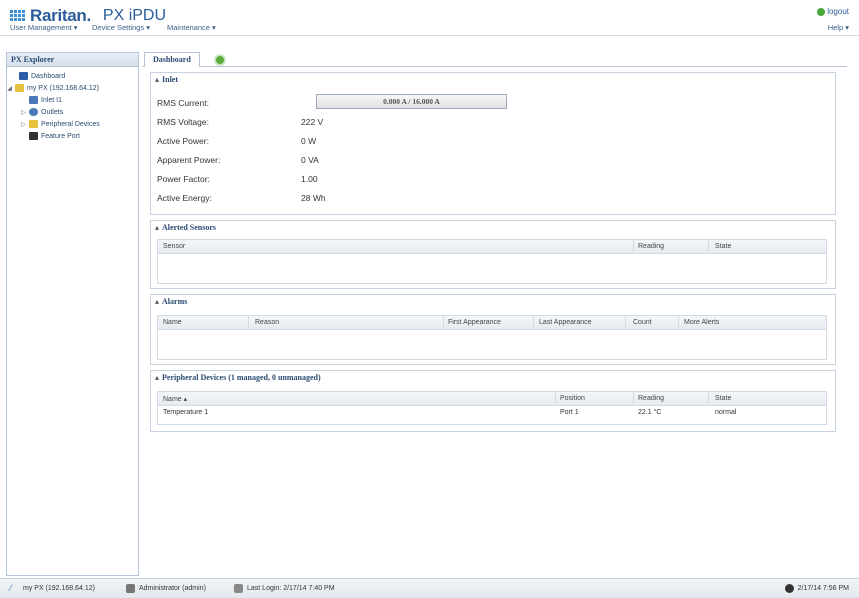 Image resolution: width=859 pixels, height=598 pixels. I want to click on column-sensor: Sensor, so click(174, 246).